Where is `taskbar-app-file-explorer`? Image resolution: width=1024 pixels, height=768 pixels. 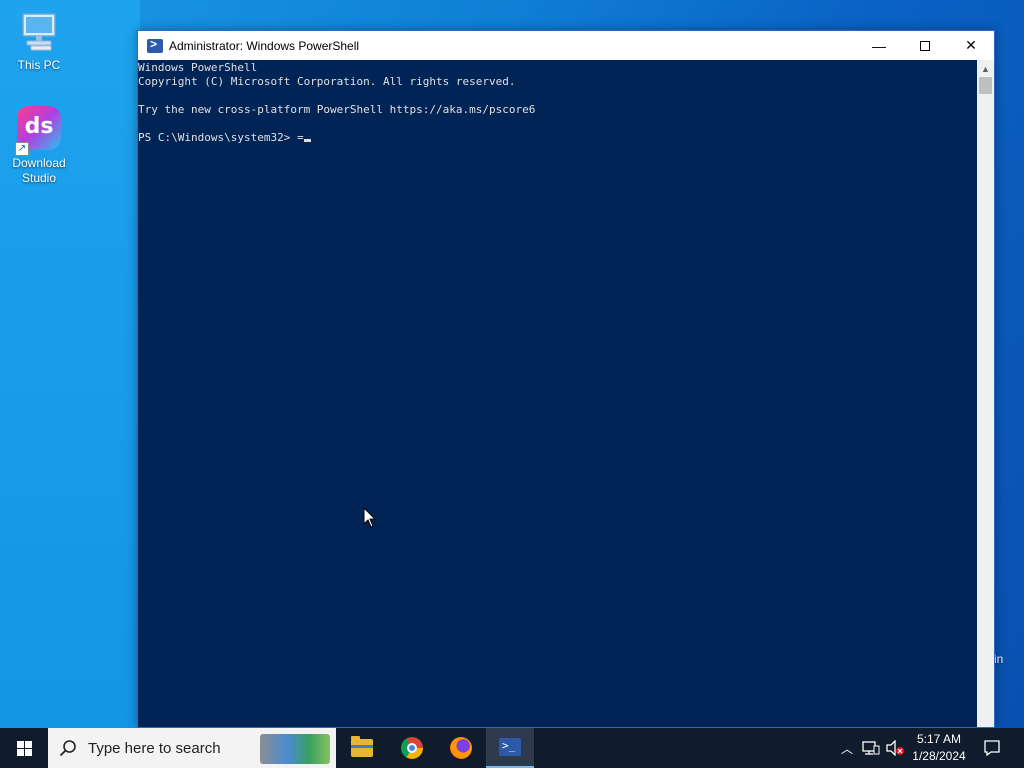 taskbar-app-file-explorer is located at coordinates (362, 748).